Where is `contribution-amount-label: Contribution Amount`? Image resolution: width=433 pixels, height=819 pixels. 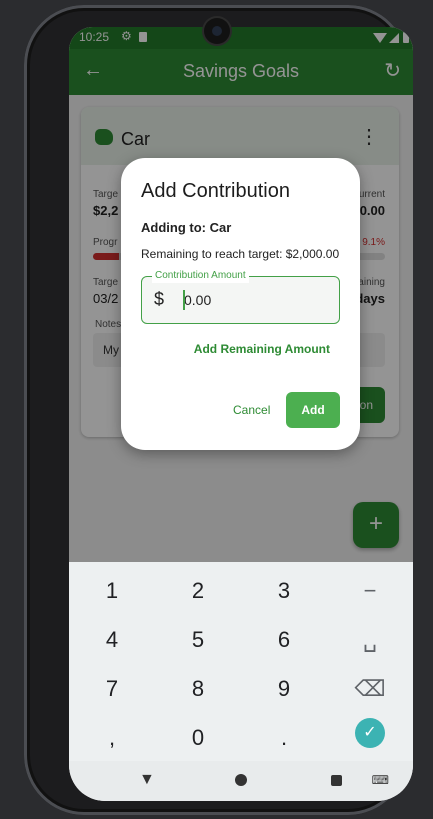 contribution-amount-label: Contribution Amount is located at coordinates (200, 276).